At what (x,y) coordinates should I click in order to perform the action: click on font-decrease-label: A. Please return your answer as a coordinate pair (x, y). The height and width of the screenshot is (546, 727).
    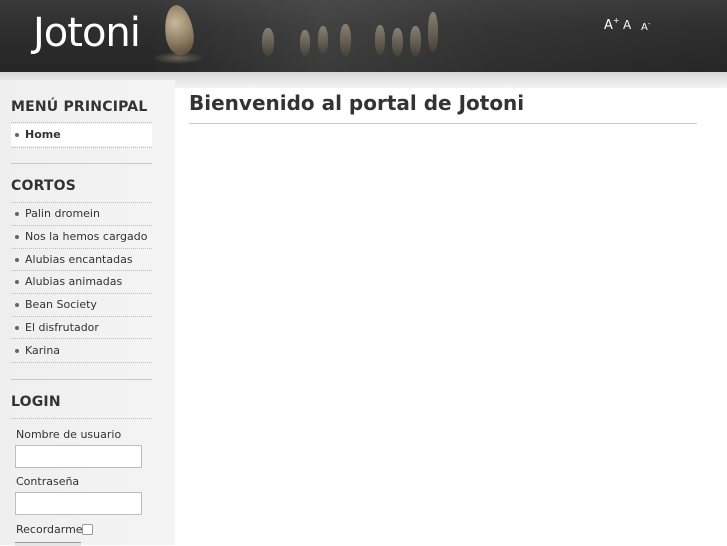
    Looking at the image, I should click on (644, 27).